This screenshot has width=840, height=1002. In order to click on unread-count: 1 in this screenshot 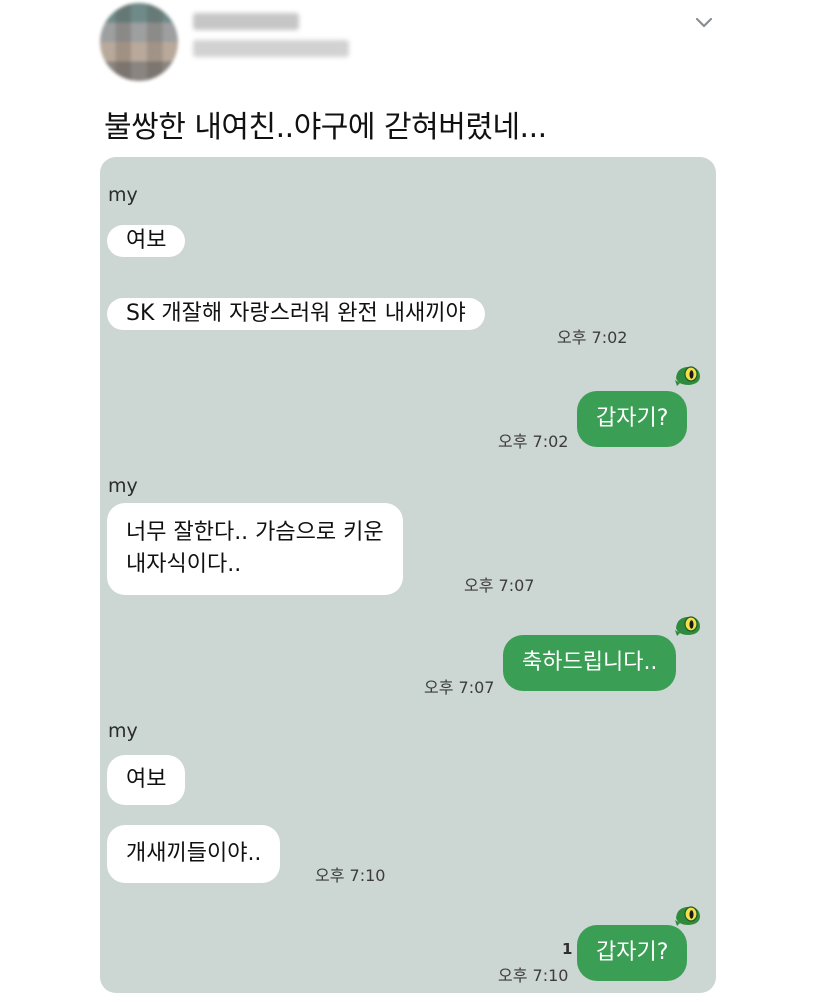, I will do `click(567, 949)`.